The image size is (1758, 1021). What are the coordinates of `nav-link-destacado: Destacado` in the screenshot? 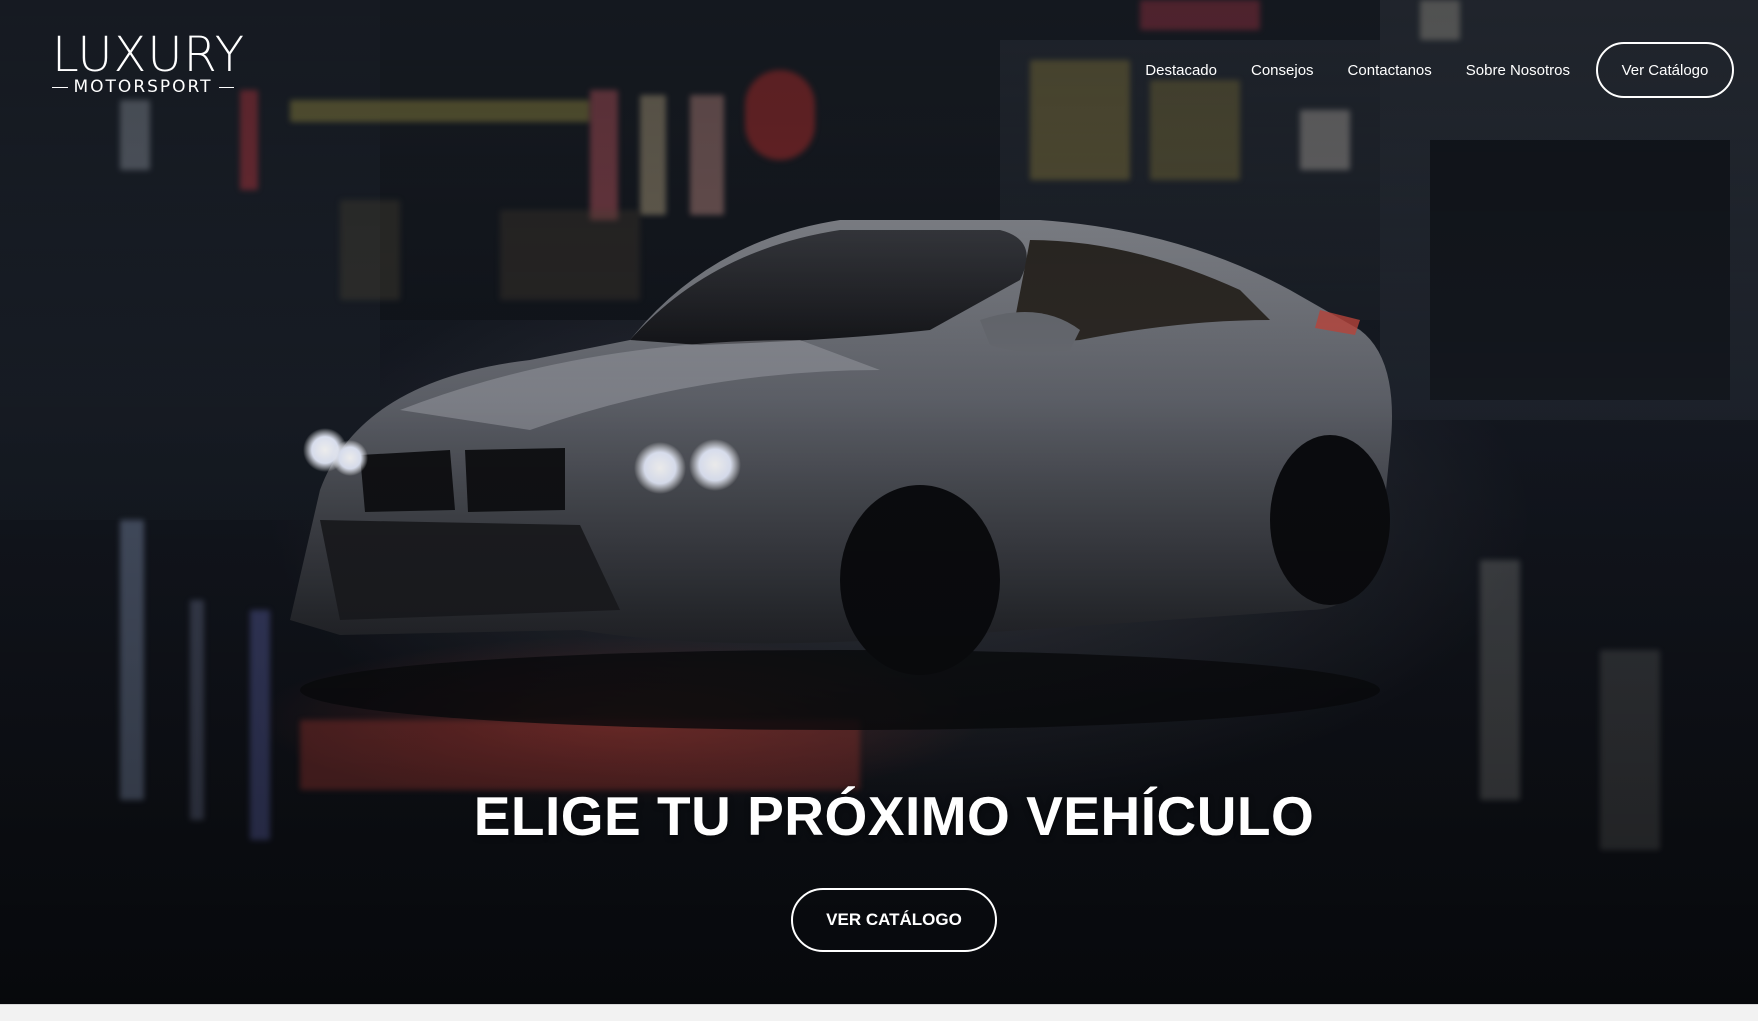 It's located at (1181, 70).